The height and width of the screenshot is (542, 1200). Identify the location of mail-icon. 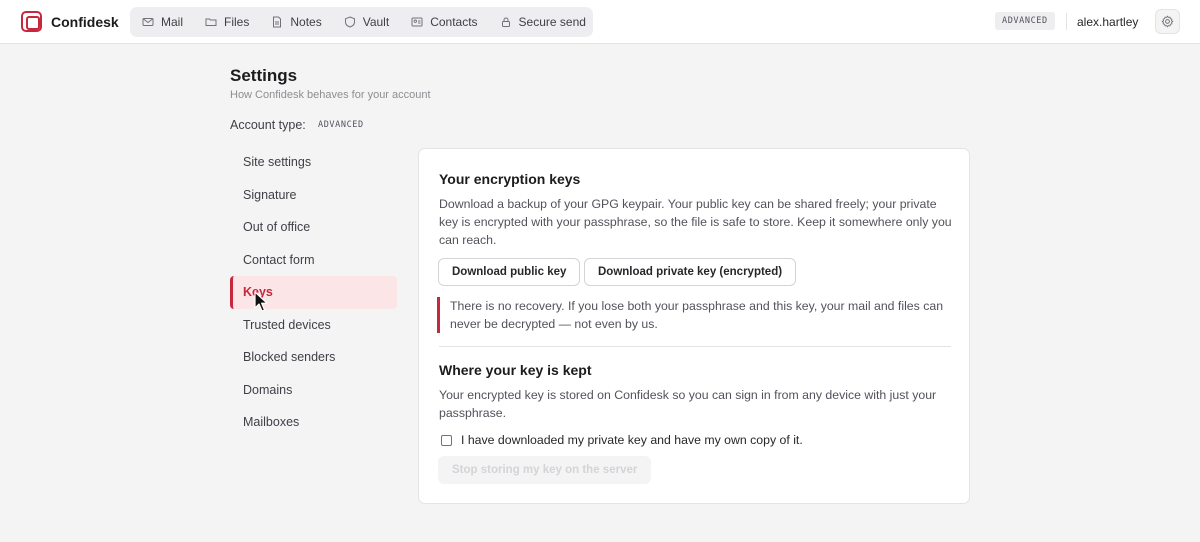
(148, 22).